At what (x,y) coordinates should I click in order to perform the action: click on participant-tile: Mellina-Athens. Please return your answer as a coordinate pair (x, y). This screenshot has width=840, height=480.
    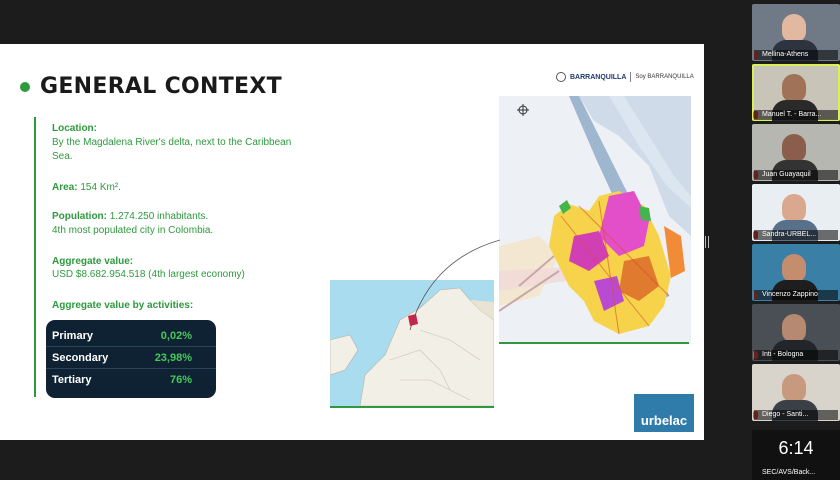
    Looking at the image, I should click on (796, 32).